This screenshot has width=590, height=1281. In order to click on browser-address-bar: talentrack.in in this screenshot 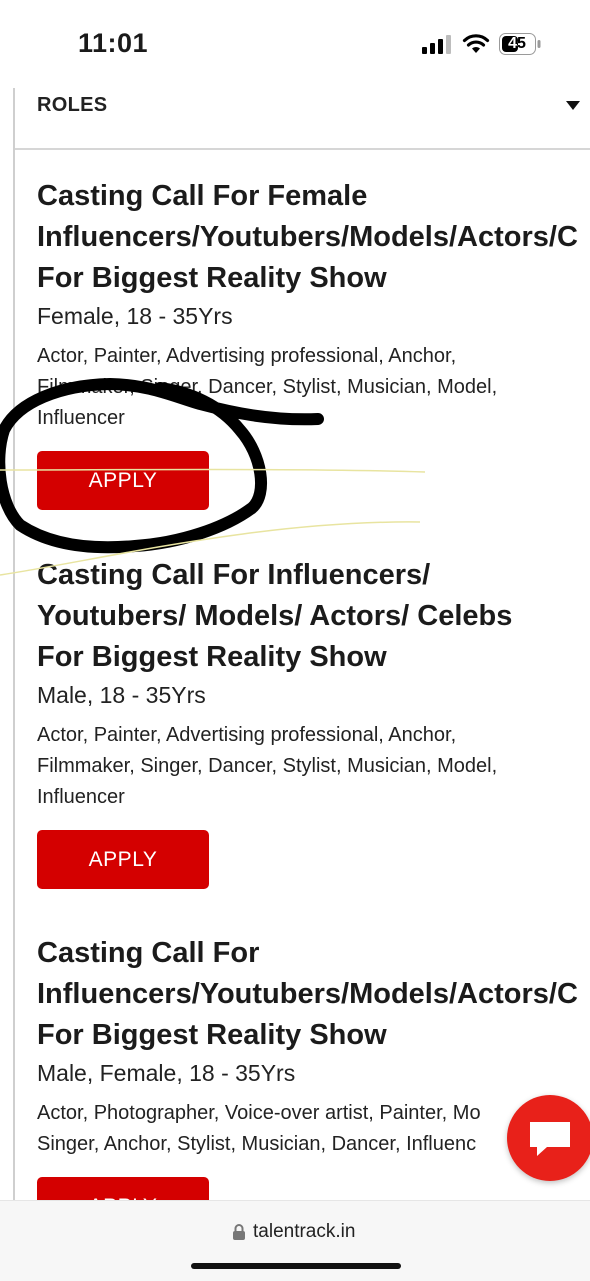, I will do `click(295, 1240)`.